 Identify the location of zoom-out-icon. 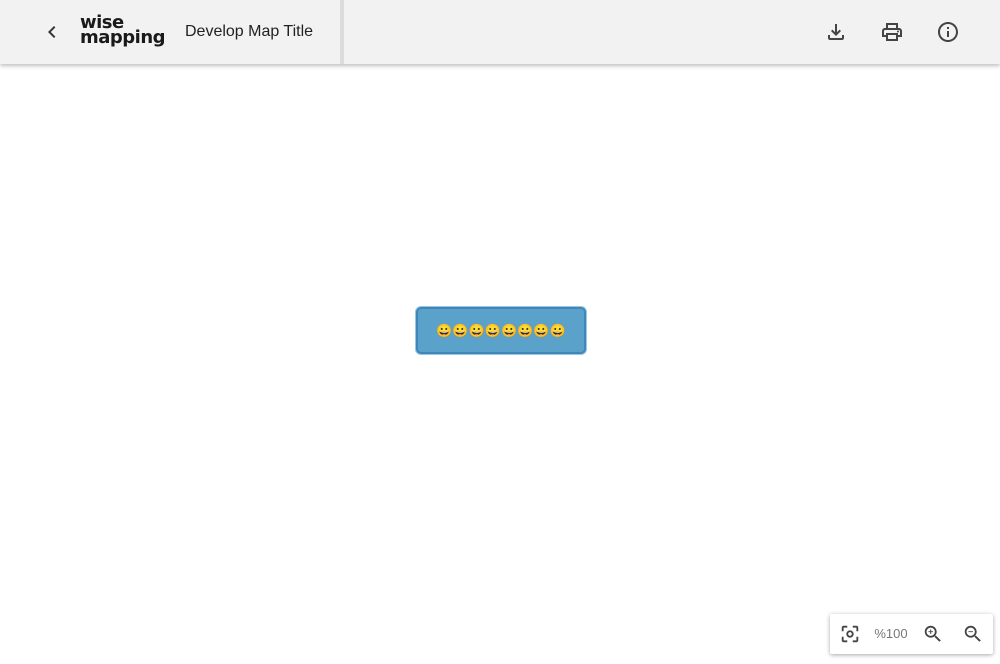
(972, 633).